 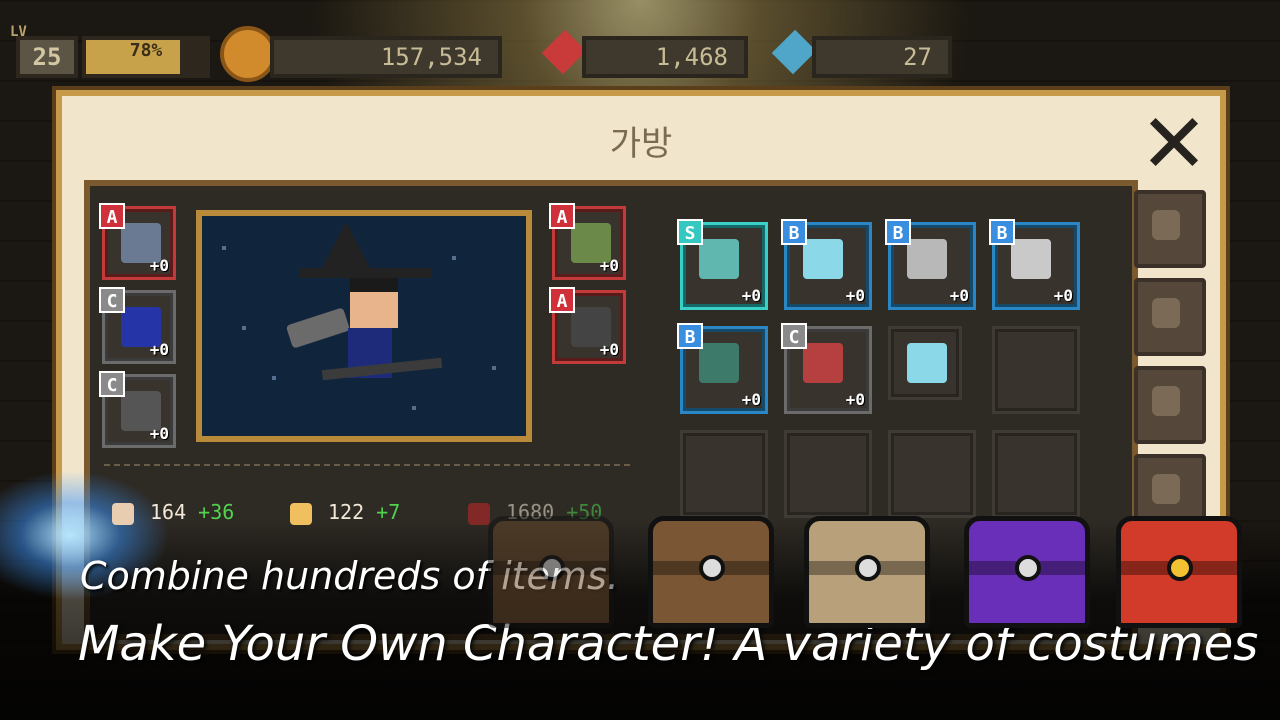 I want to click on top-hud: LV 25 78% 157,534 1,468 27, so click(x=481, y=53).